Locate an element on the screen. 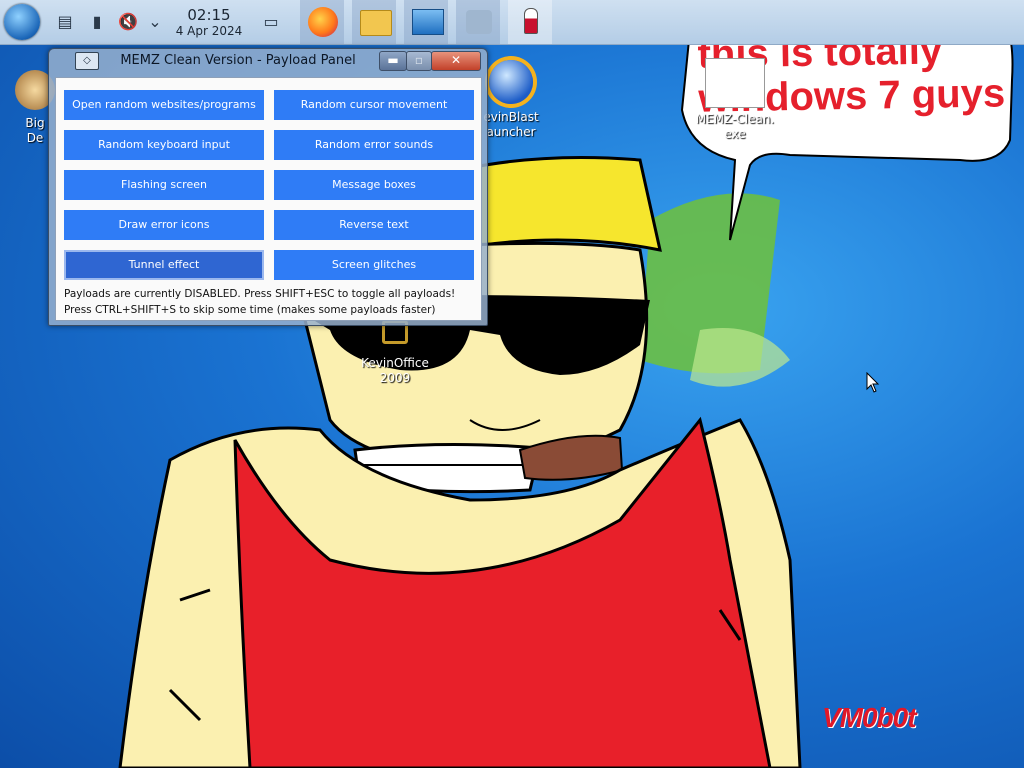  desktop-icon-label: KevinOffice 2009 is located at coordinates (395, 370).